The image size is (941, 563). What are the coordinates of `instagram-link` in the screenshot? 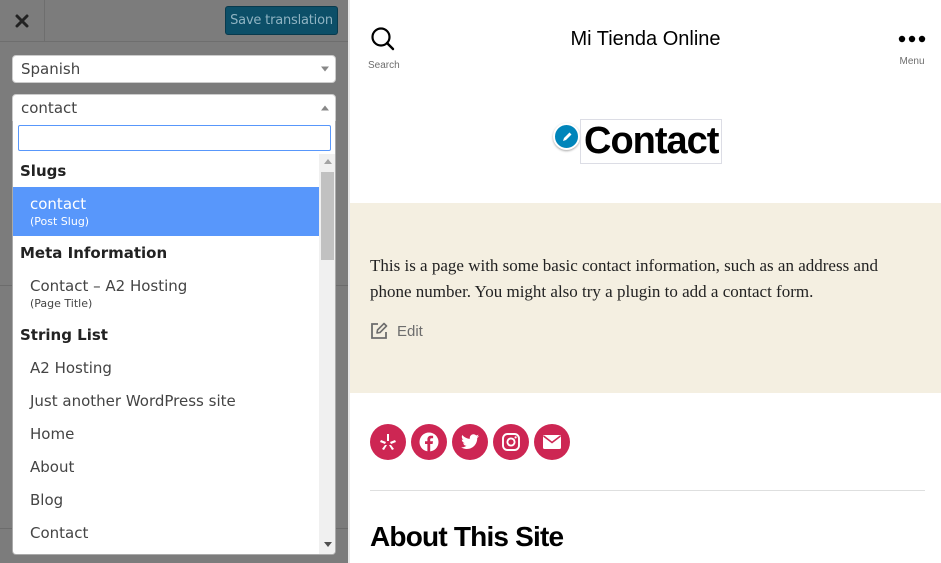 It's located at (511, 442).